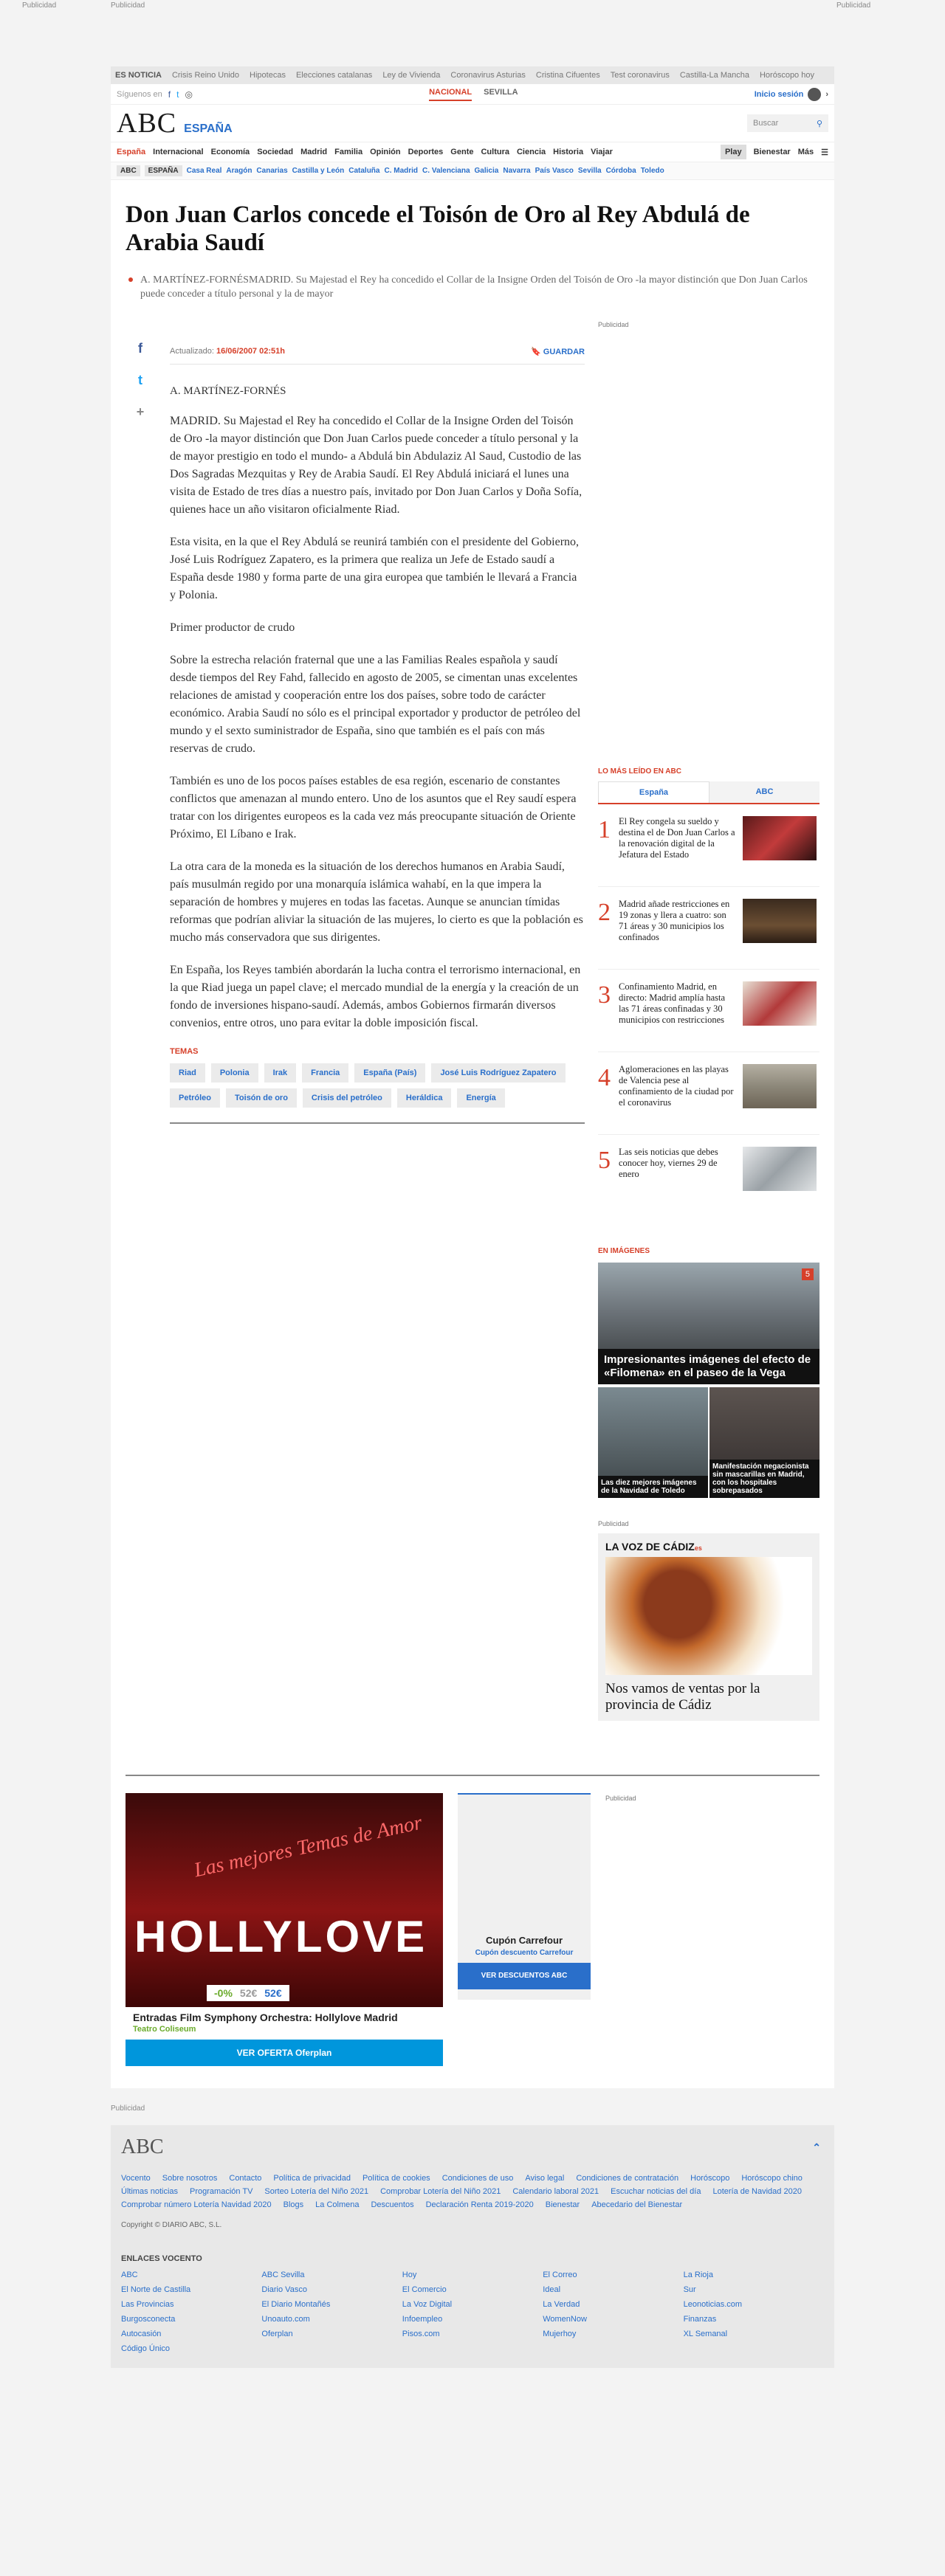  I want to click on tag-link: Toisón de oro, so click(261, 1098).